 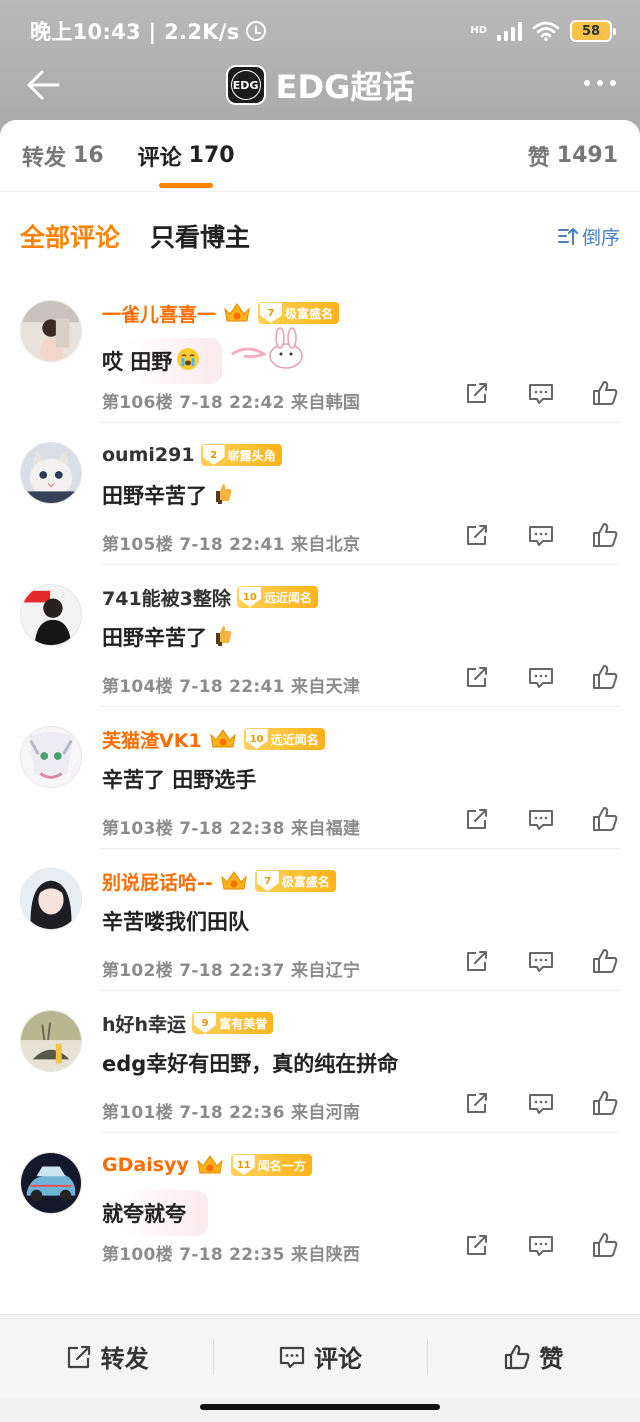 I want to click on fan-level-title: 极富盛名, so click(x=309, y=313).